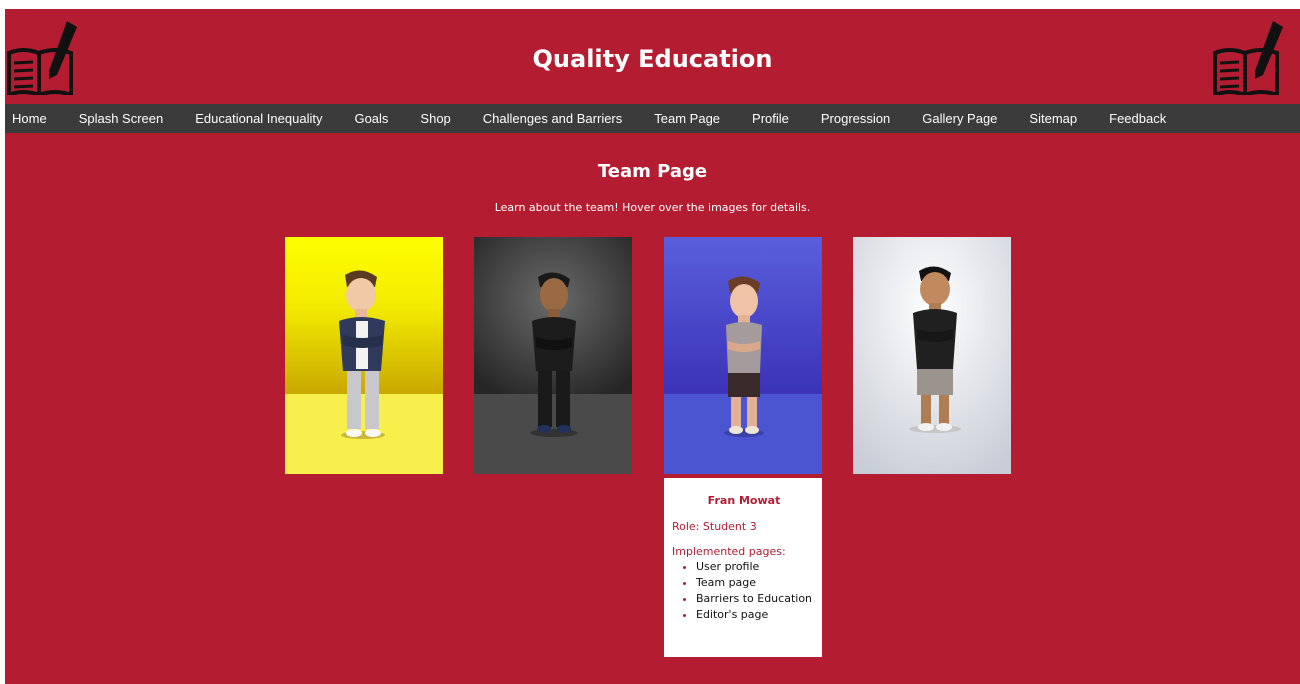  I want to click on nav-sitemap: Sitemap, so click(1053, 118).